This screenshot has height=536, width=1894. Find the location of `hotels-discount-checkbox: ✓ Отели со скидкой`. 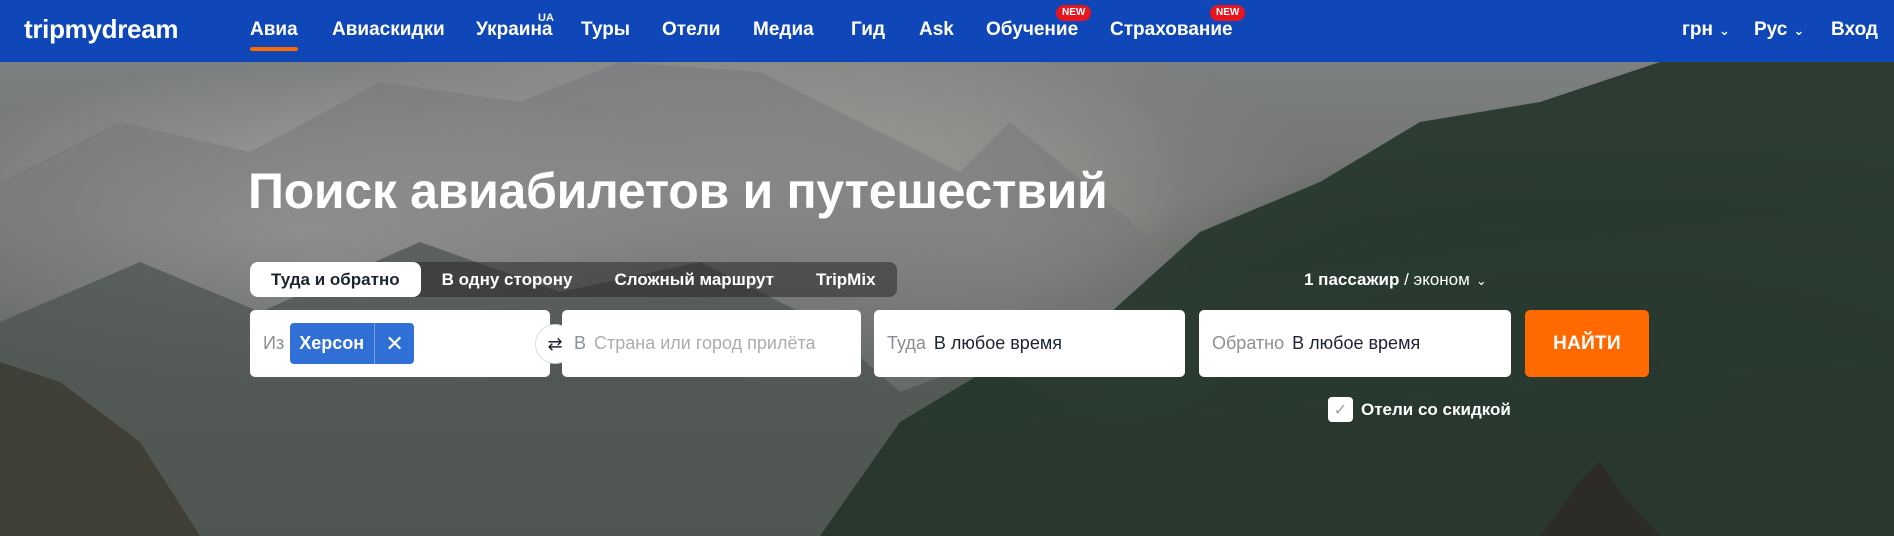

hotels-discount-checkbox: ✓ Отели со скидкой is located at coordinates (1419, 409).